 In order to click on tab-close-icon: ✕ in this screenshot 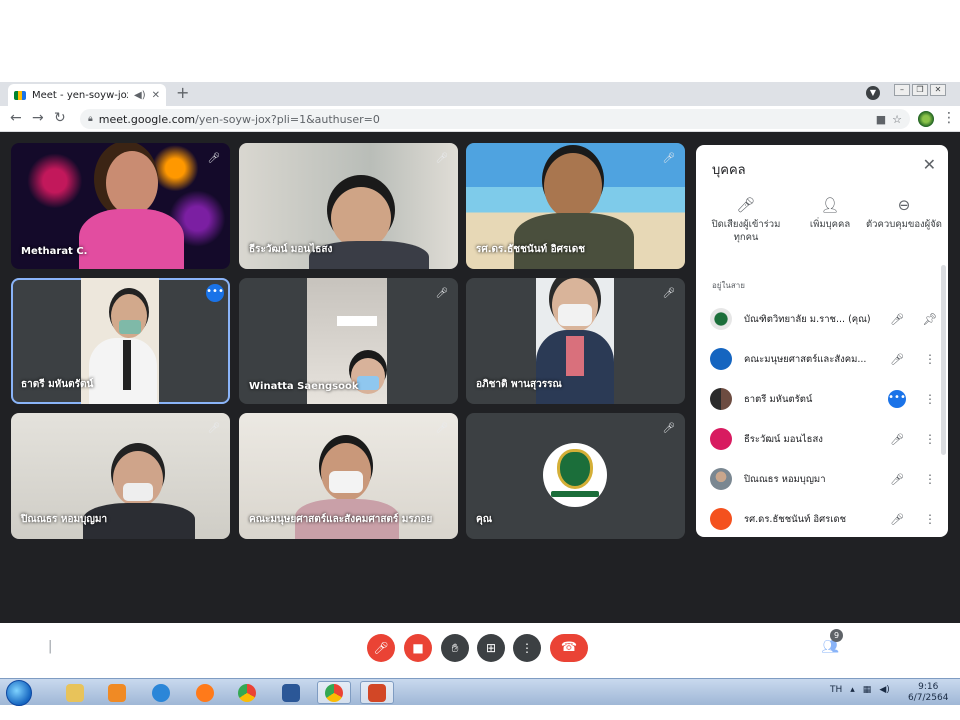, I will do `click(156, 95)`.